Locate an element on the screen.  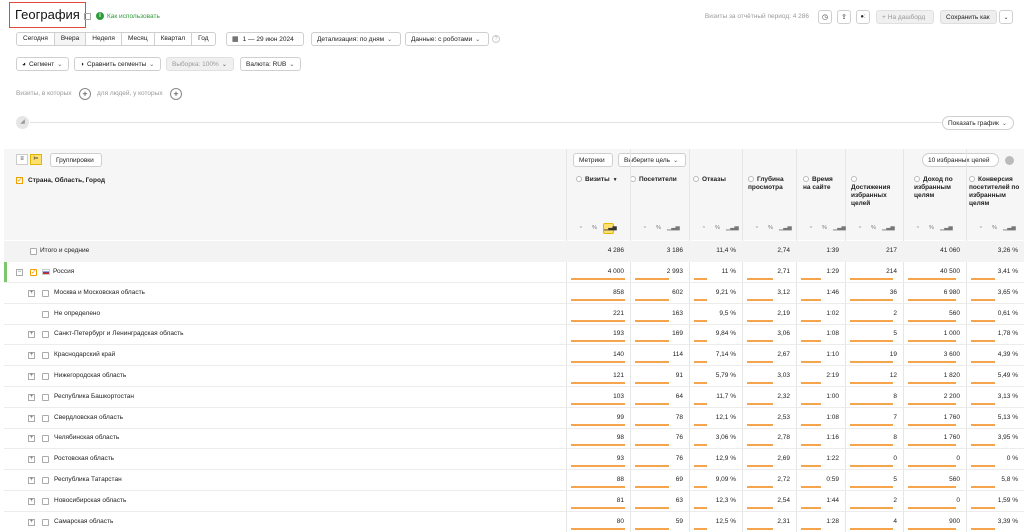
period-yesterday: Вчера is located at coordinates (70, 39).